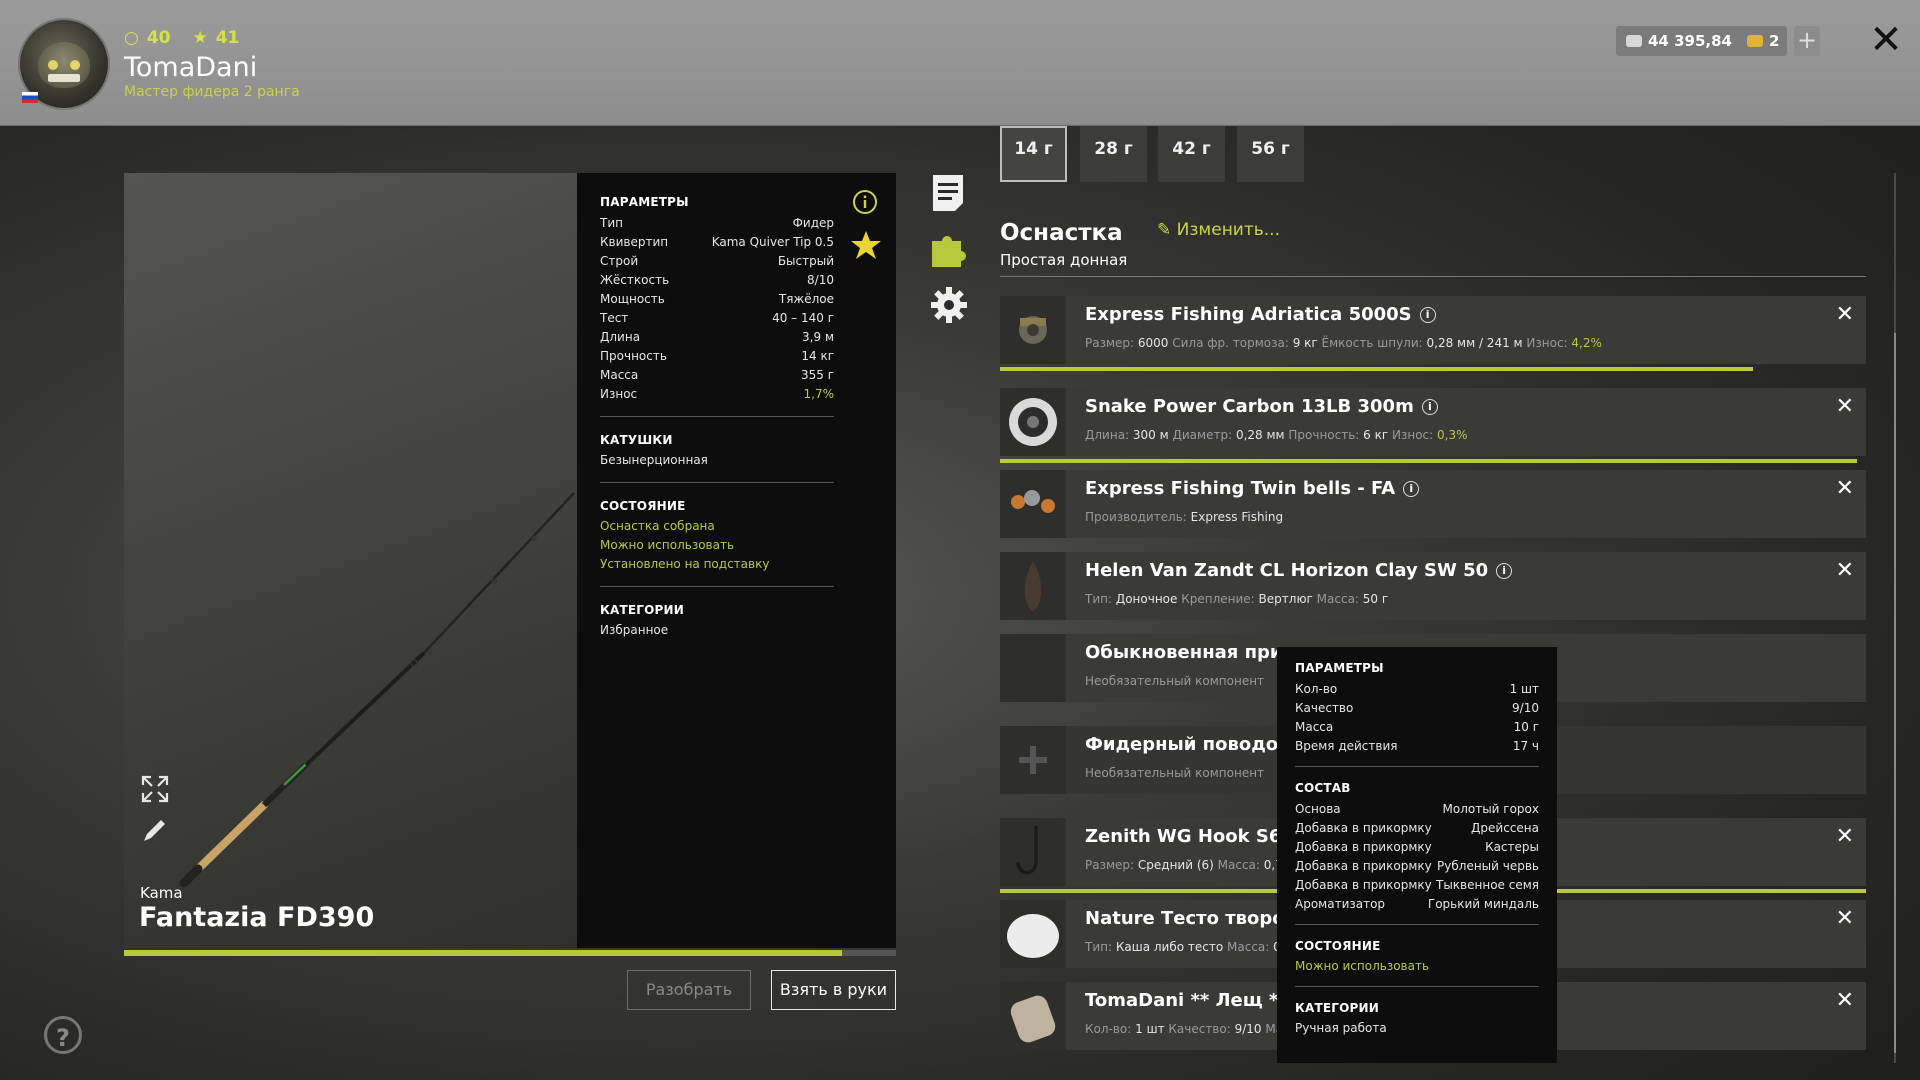 This screenshot has width=1920, height=1080. What do you see at coordinates (948, 195) in the screenshot?
I see `notes-icon` at bounding box center [948, 195].